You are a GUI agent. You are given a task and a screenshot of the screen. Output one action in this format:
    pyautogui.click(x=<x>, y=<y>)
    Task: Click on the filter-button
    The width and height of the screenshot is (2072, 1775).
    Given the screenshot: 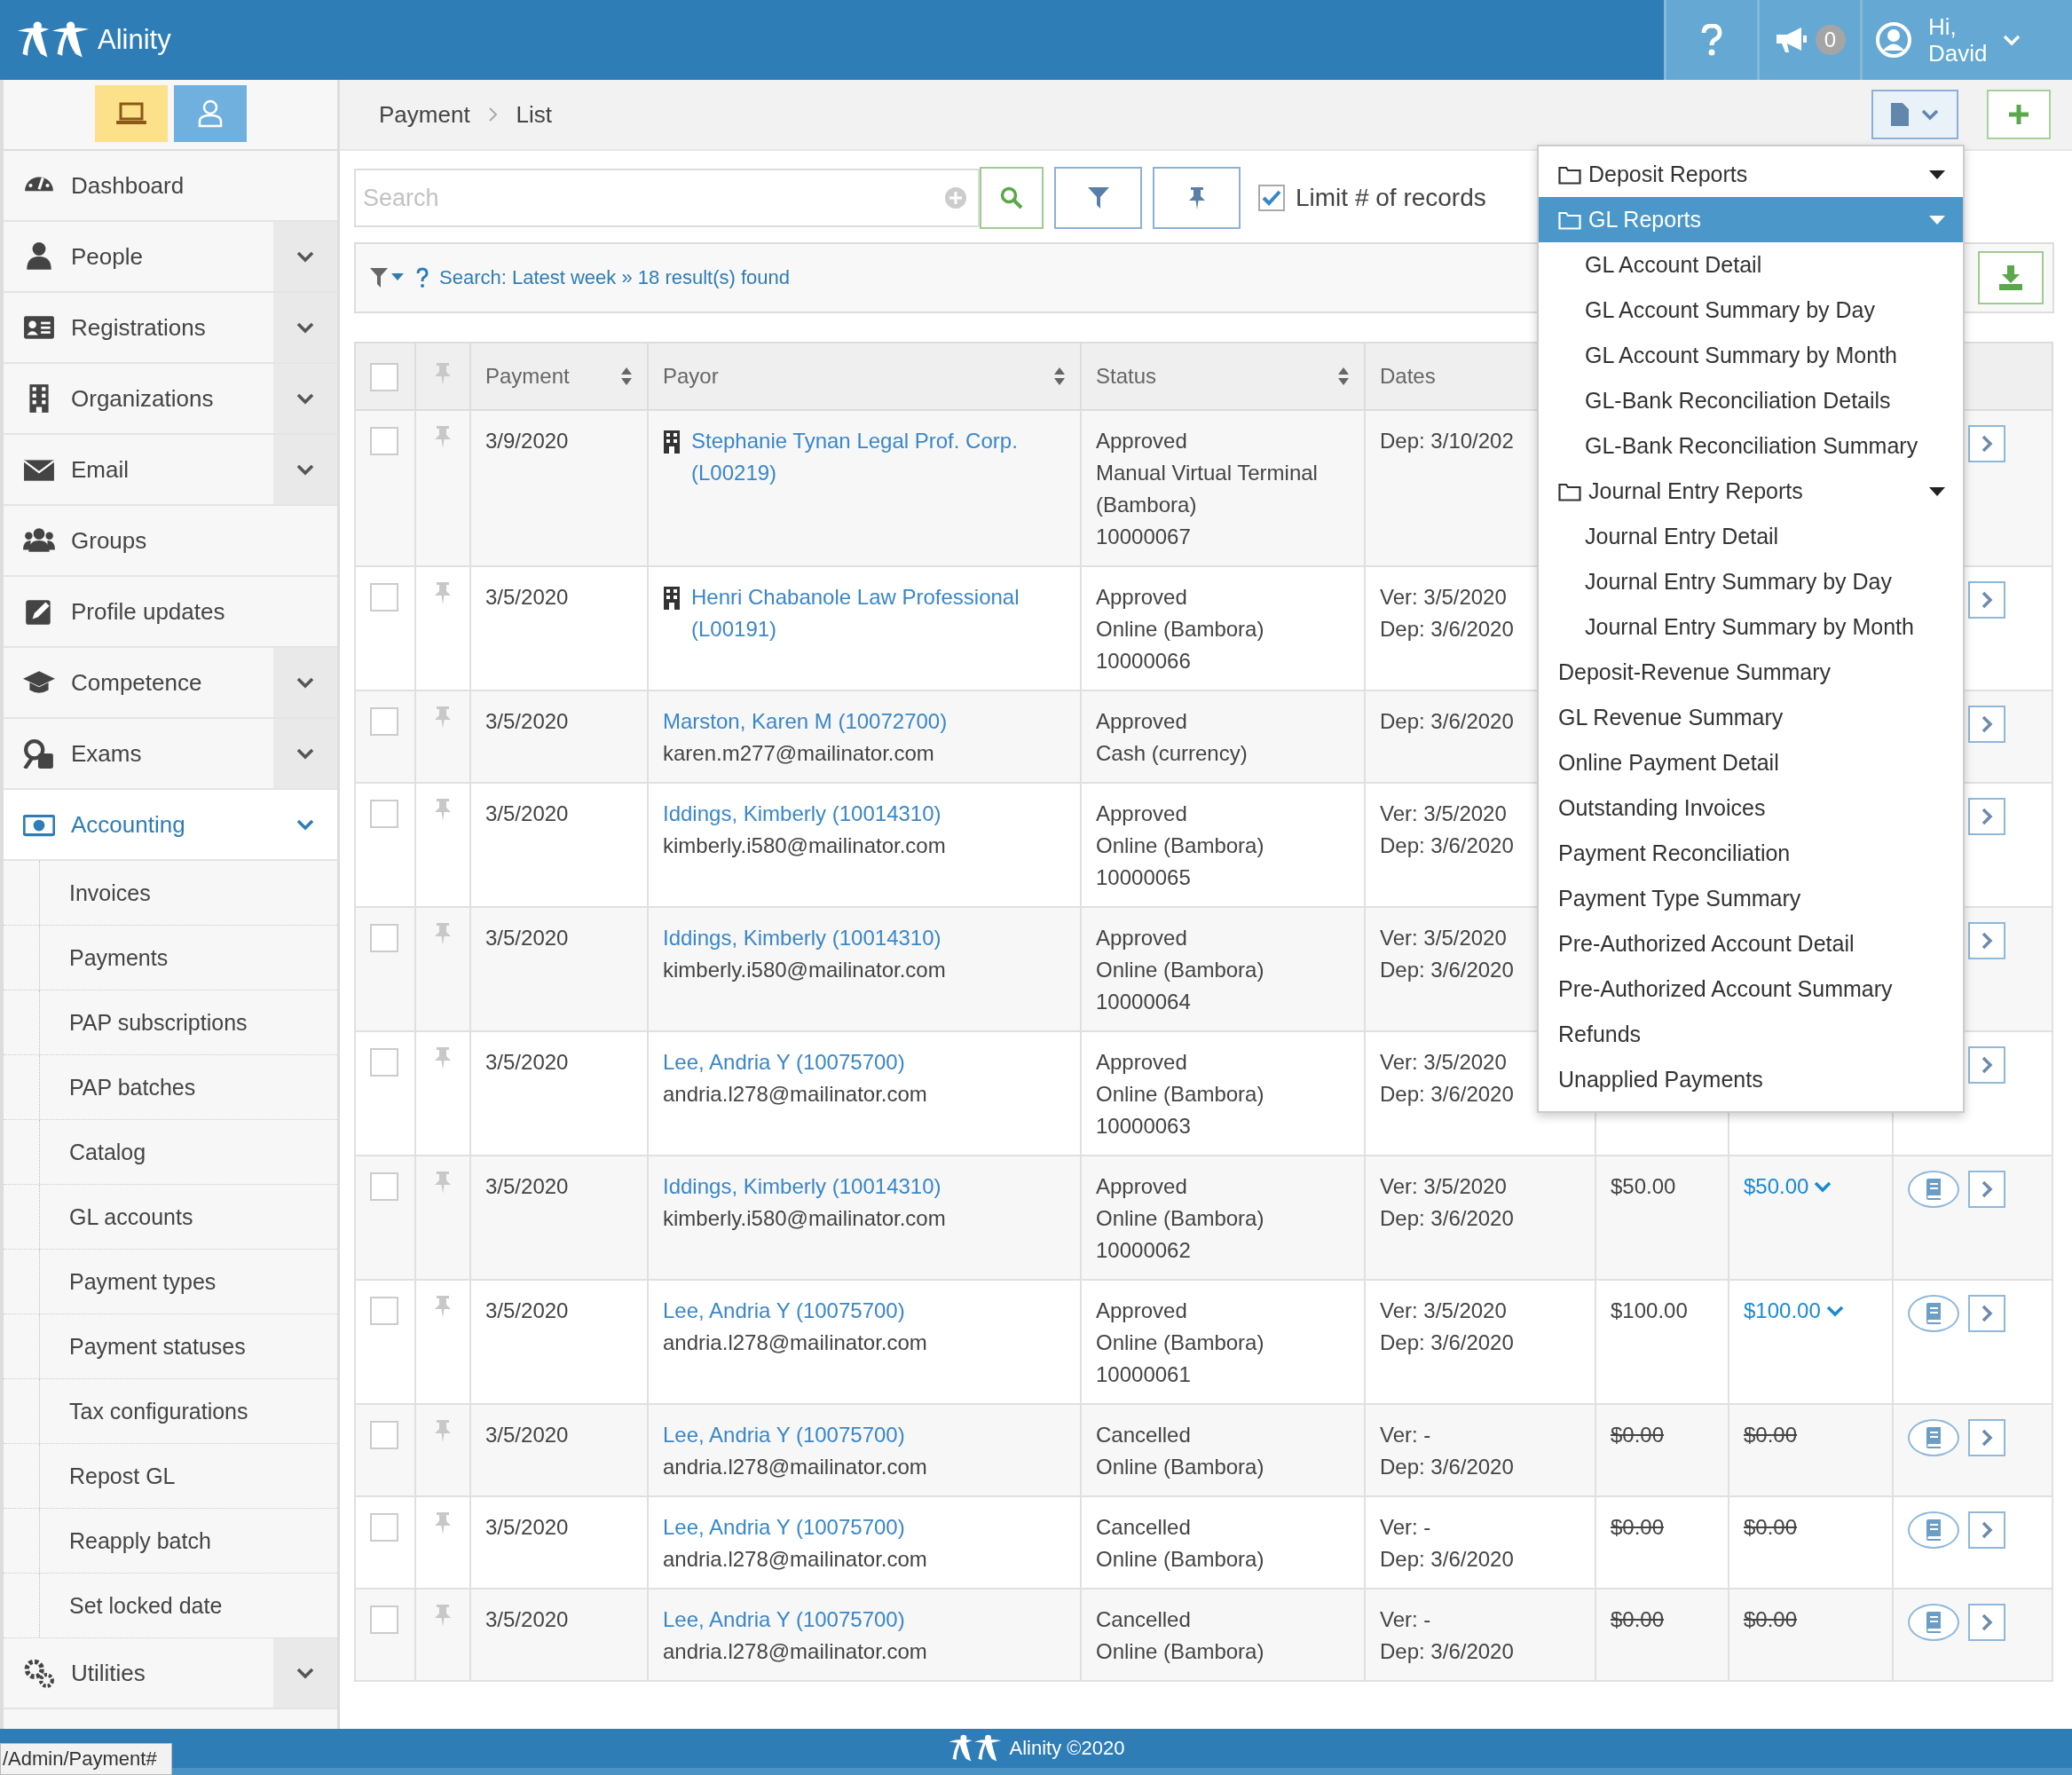 What is the action you would take?
    pyautogui.click(x=1098, y=198)
    